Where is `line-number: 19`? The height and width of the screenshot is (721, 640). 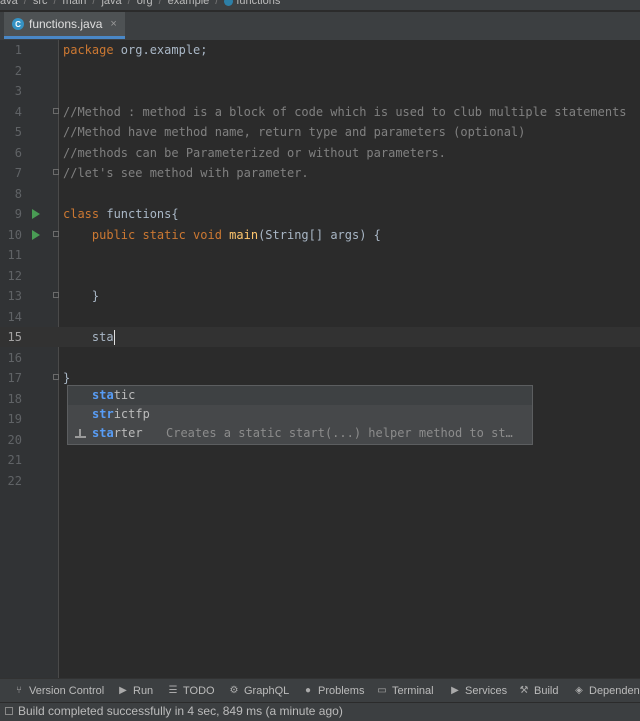 line-number: 19 is located at coordinates (14, 419).